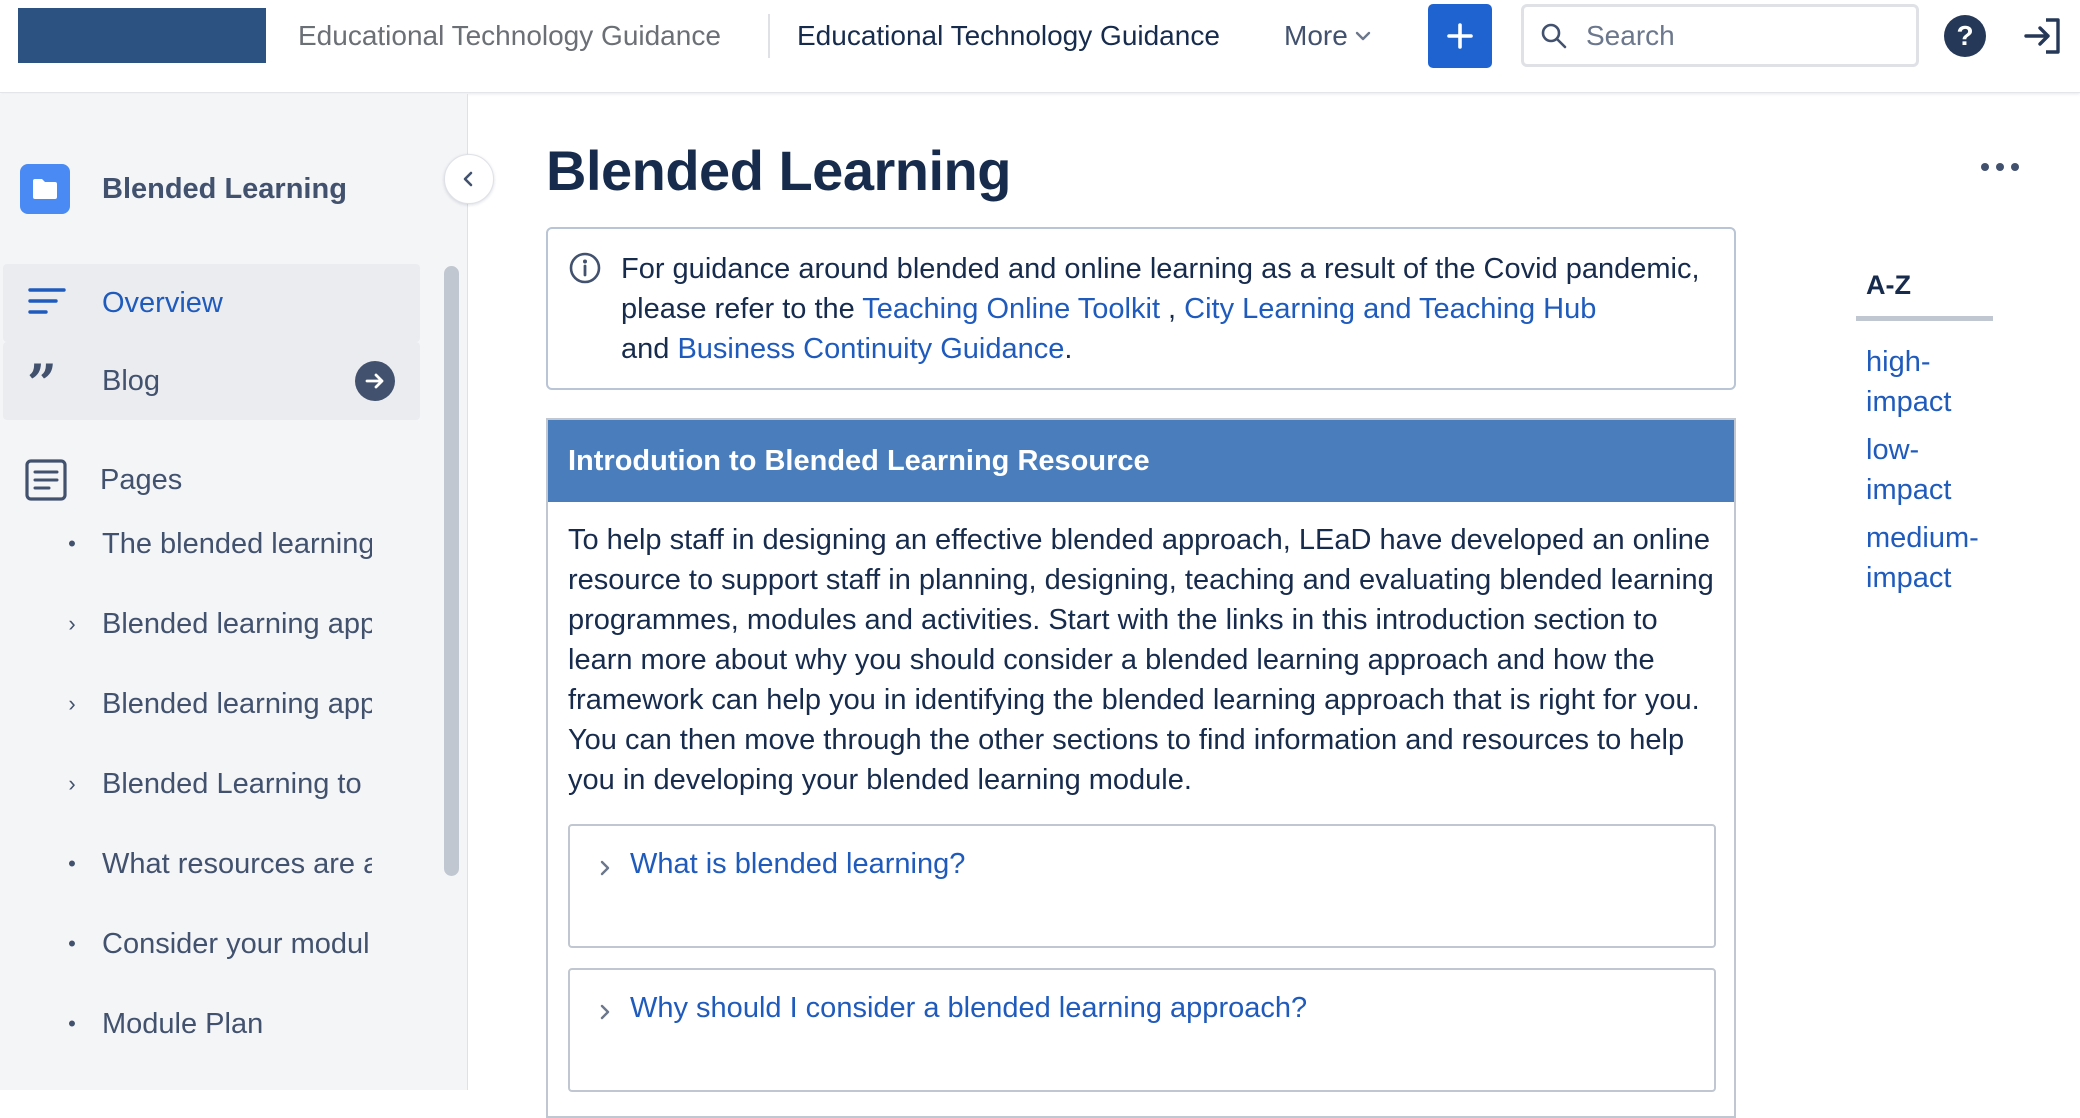 This screenshot has width=2080, height=1118. I want to click on arrow-right-icon, so click(375, 381).